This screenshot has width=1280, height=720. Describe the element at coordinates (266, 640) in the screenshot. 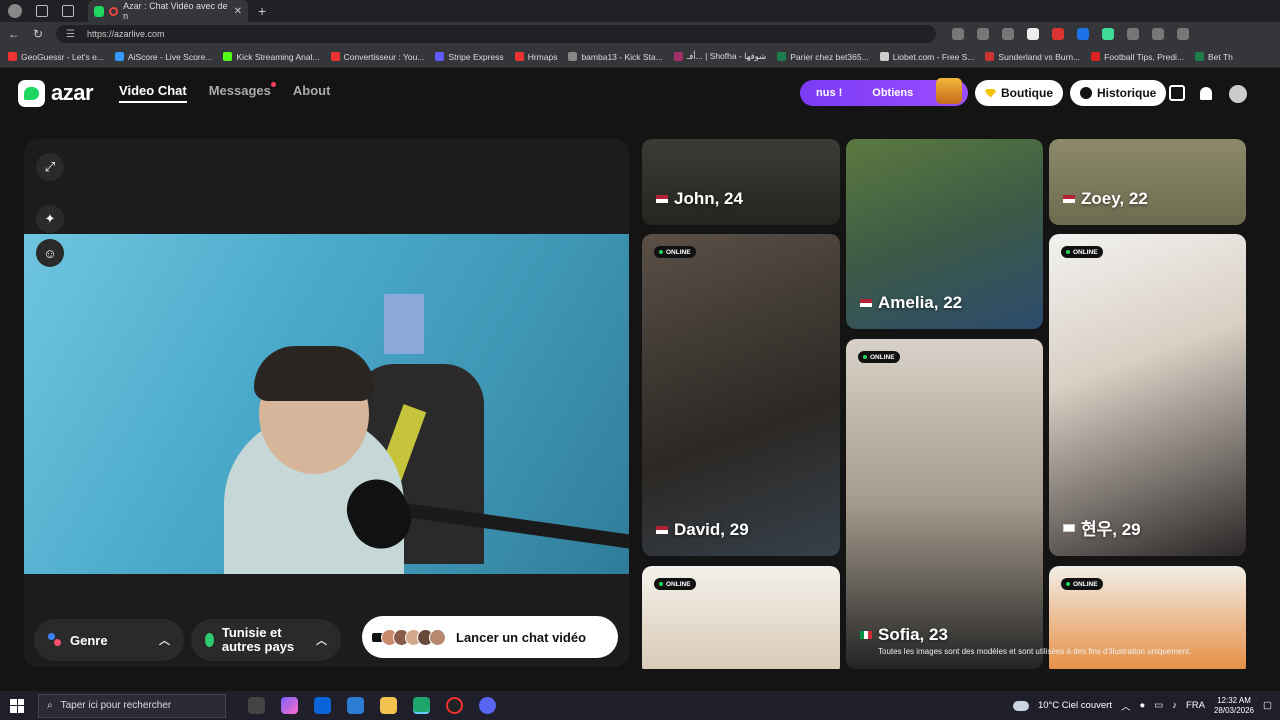

I see `country-selector: Tunisie et autres pays ︿` at that location.